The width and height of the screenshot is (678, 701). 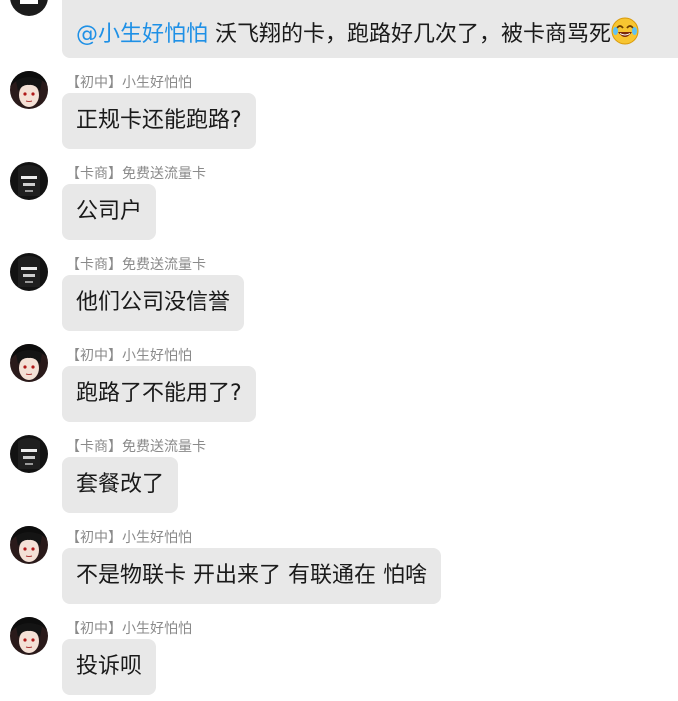 What do you see at coordinates (109, 667) in the screenshot?
I see `message-bubble: 投诉呗` at bounding box center [109, 667].